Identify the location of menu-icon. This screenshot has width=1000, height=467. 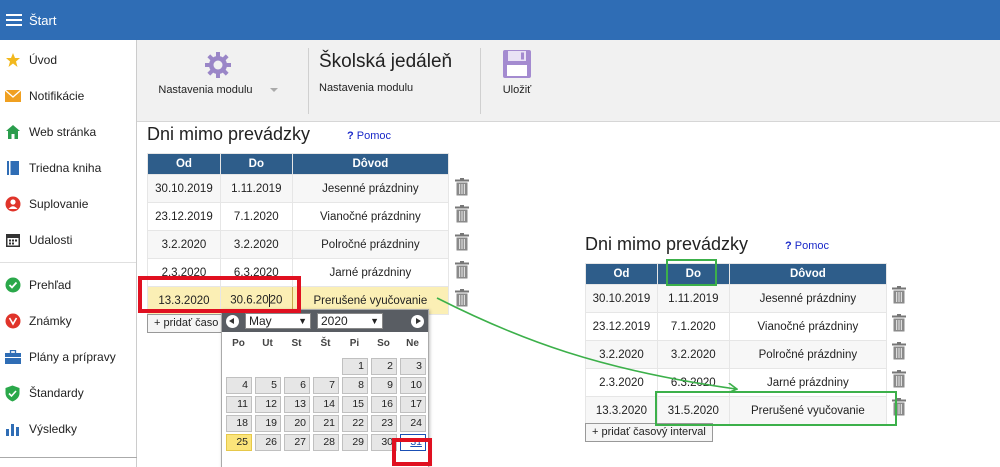
(14, 20).